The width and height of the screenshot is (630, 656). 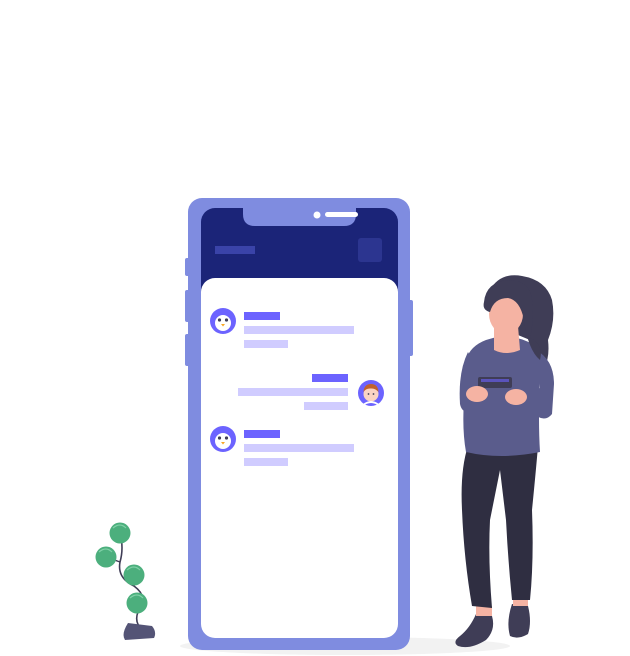 I want to click on person-pants, so click(x=499, y=527).